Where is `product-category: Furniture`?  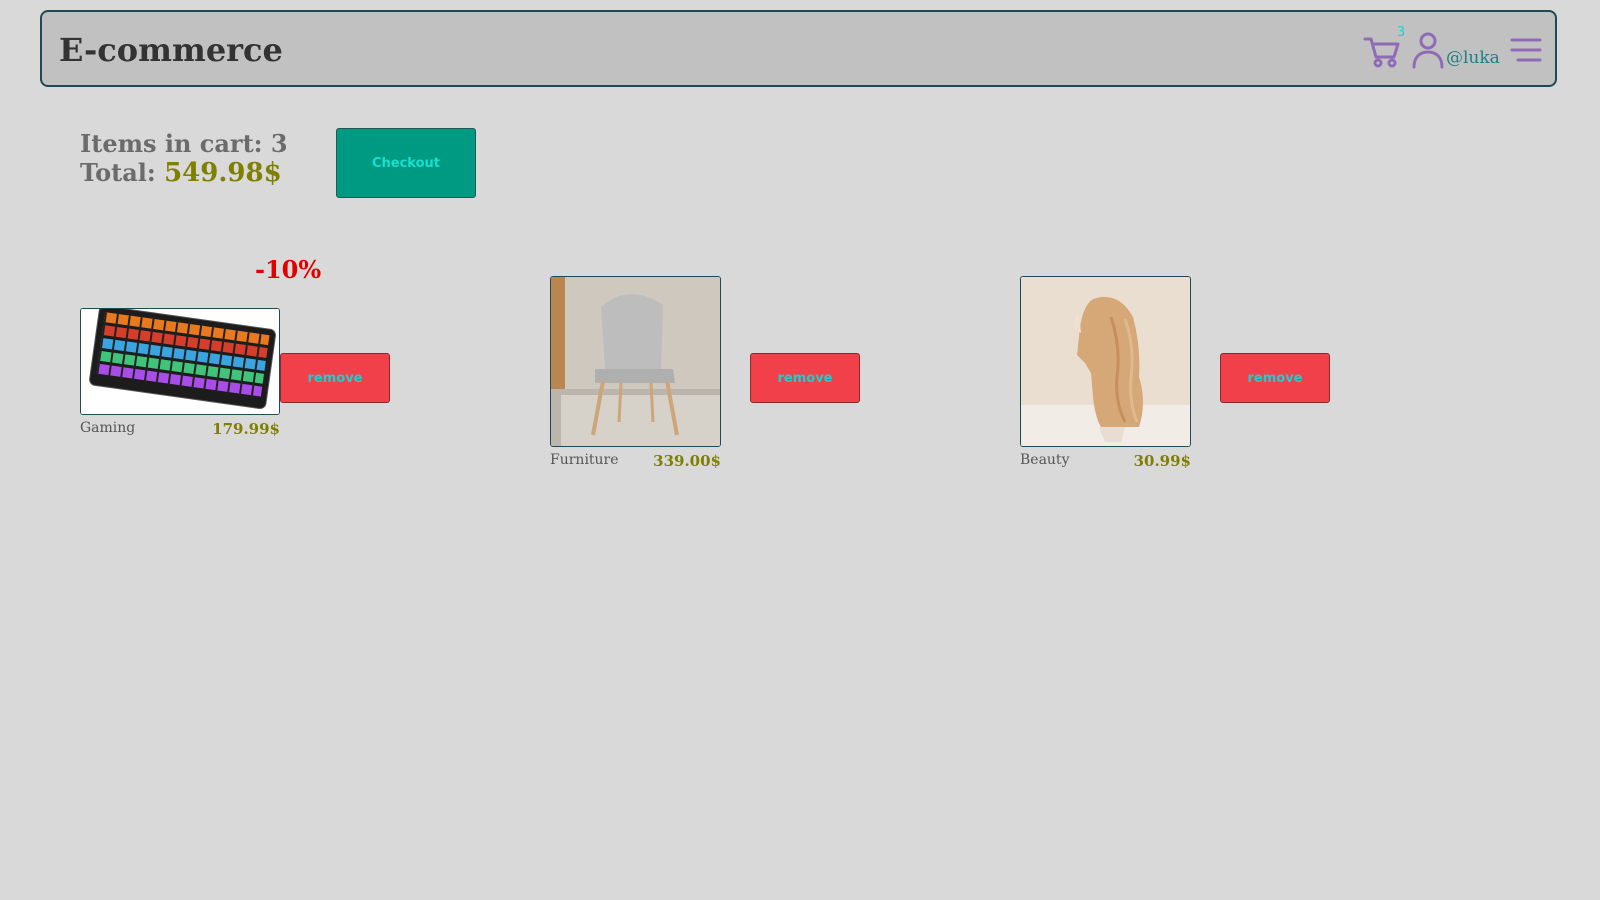
product-category: Furniture is located at coordinates (584, 460).